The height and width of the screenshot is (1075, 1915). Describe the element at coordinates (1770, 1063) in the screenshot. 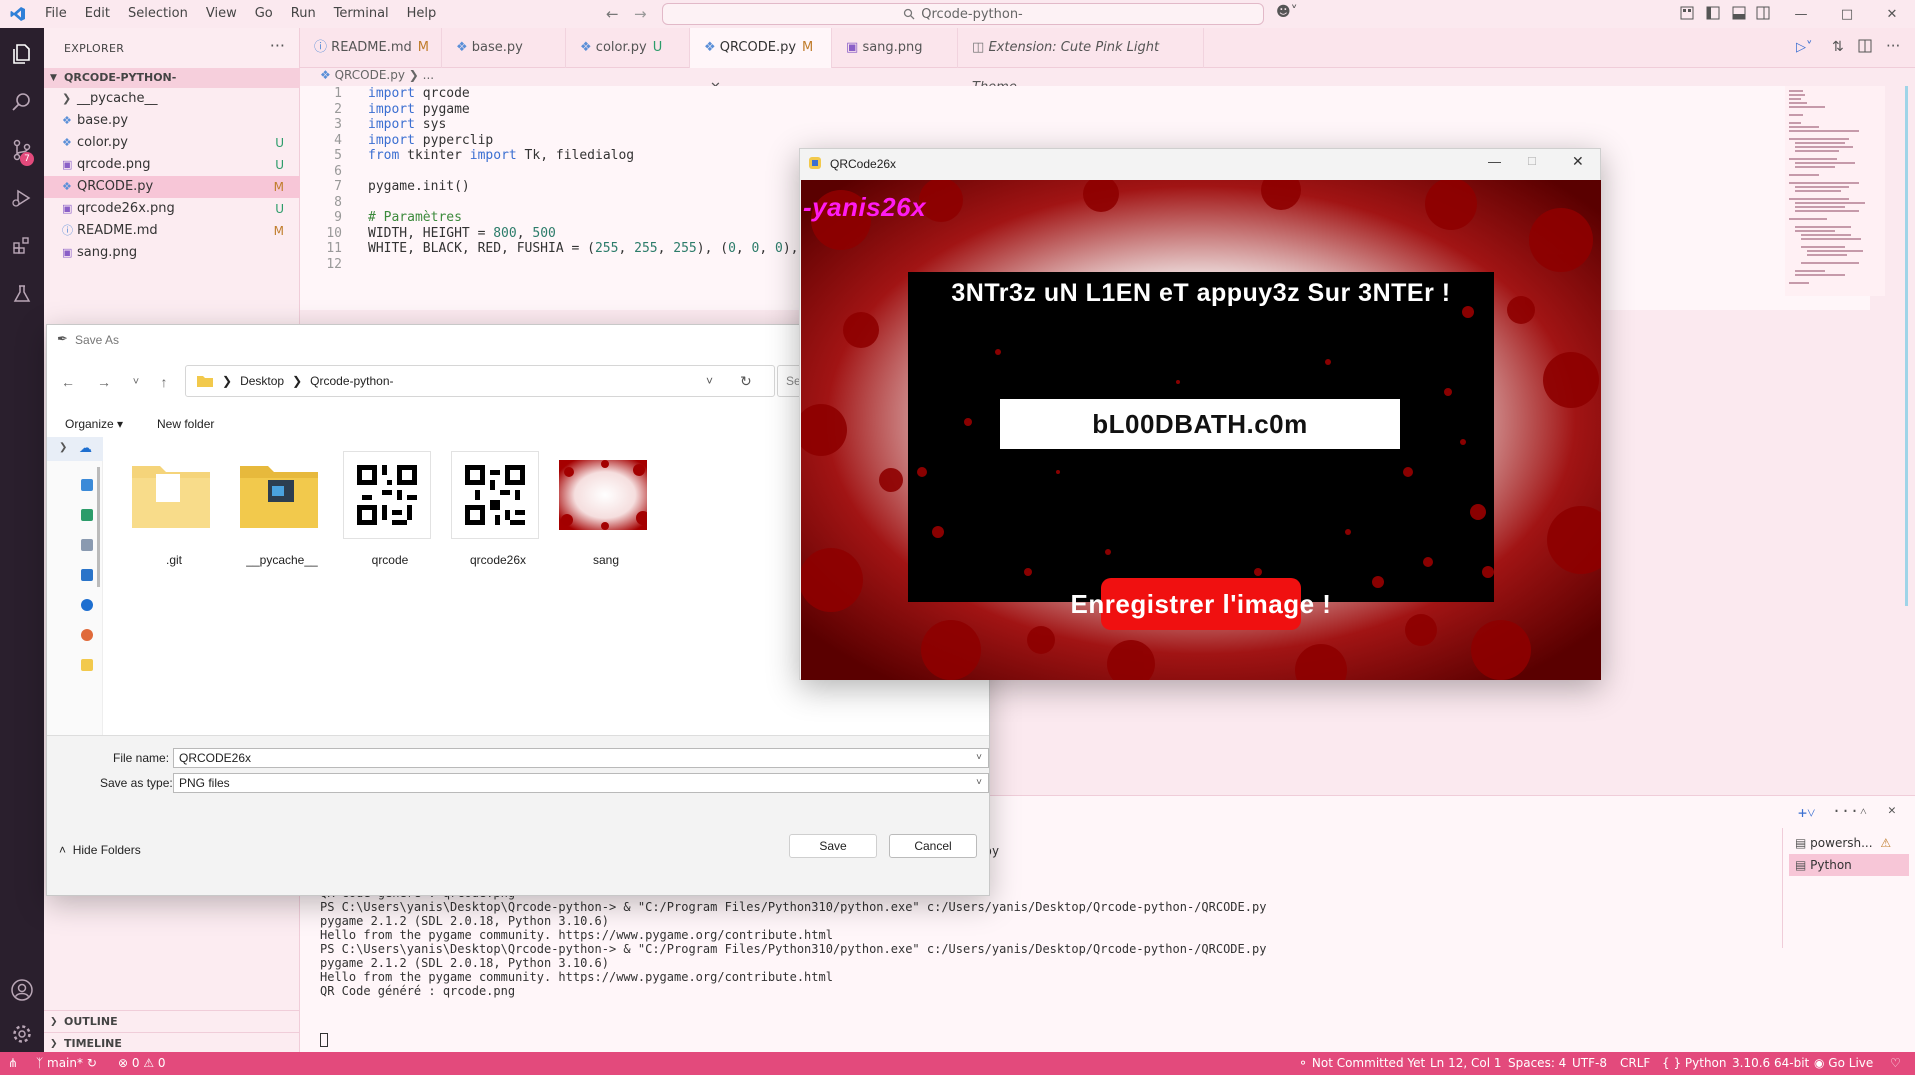

I see `interpreter-status: 3.10.6 64-bit` at that location.